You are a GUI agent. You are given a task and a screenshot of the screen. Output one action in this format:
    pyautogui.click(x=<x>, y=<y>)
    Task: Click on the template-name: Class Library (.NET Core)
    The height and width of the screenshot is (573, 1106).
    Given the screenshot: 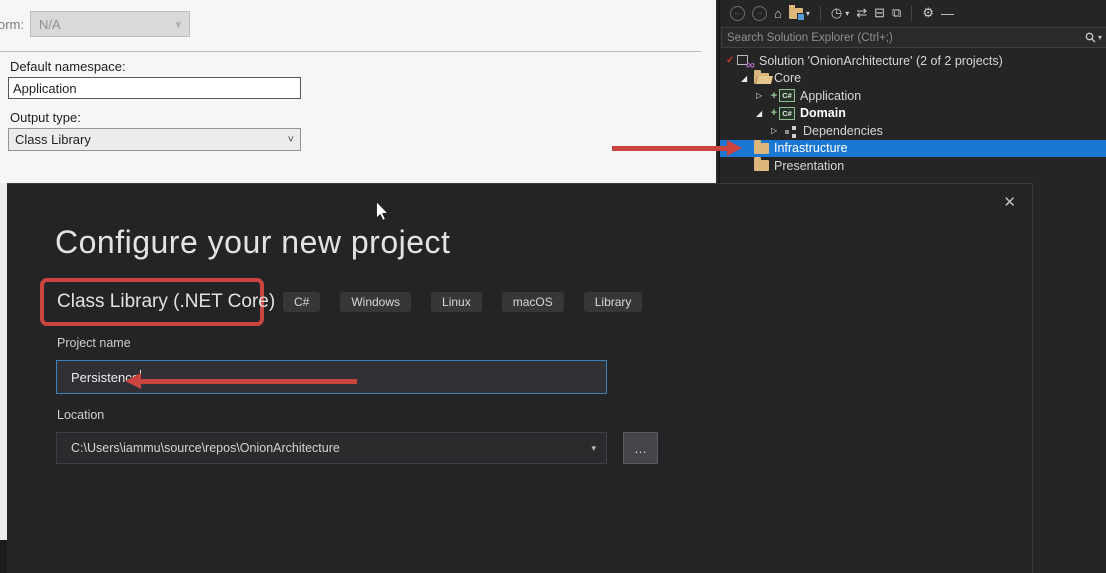 What is the action you would take?
    pyautogui.click(x=166, y=301)
    